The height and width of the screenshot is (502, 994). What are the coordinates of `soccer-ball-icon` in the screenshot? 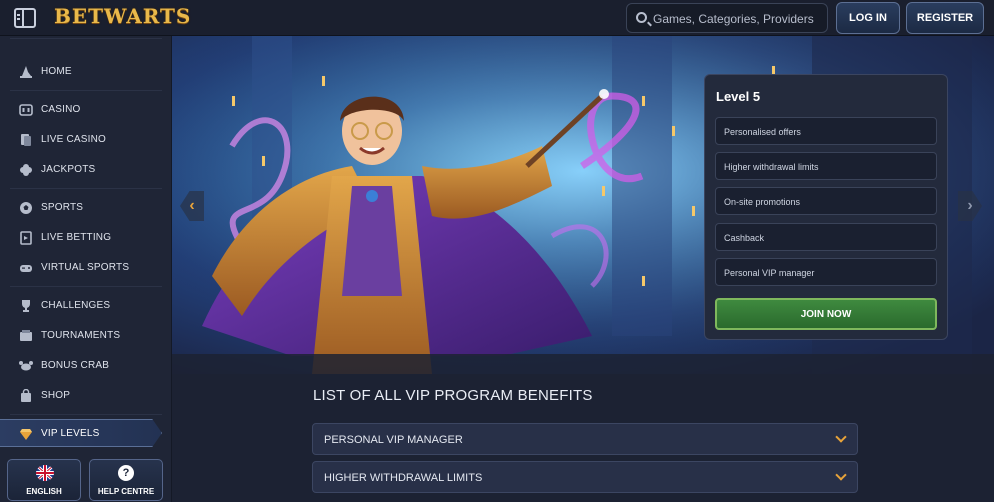 It's located at (26, 208).